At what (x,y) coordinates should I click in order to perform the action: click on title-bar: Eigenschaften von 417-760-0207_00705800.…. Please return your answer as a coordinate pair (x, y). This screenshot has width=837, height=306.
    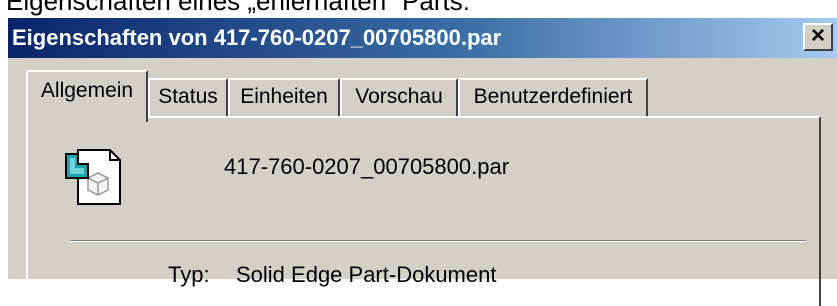
    Looking at the image, I should click on (422, 38).